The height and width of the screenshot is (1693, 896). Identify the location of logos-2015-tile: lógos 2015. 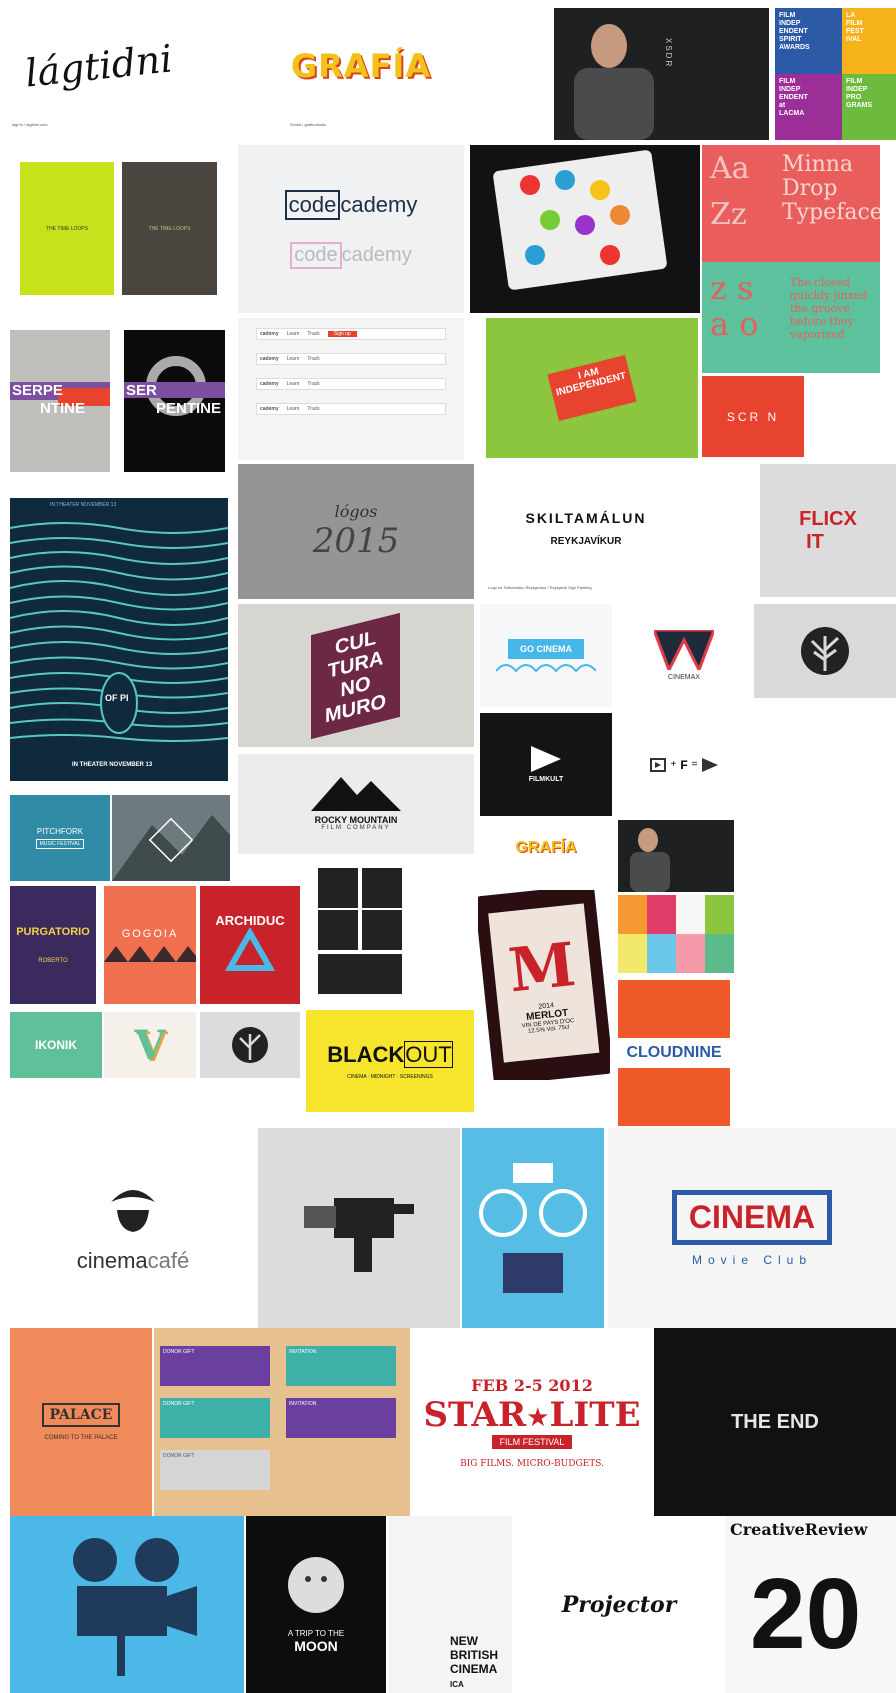
(356, 531).